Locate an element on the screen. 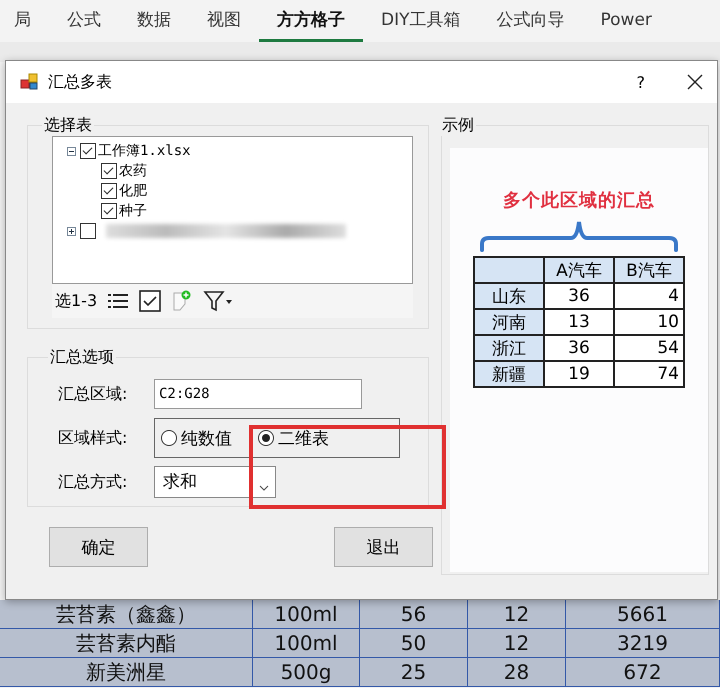 The image size is (720, 688). filter-icon is located at coordinates (218, 301).